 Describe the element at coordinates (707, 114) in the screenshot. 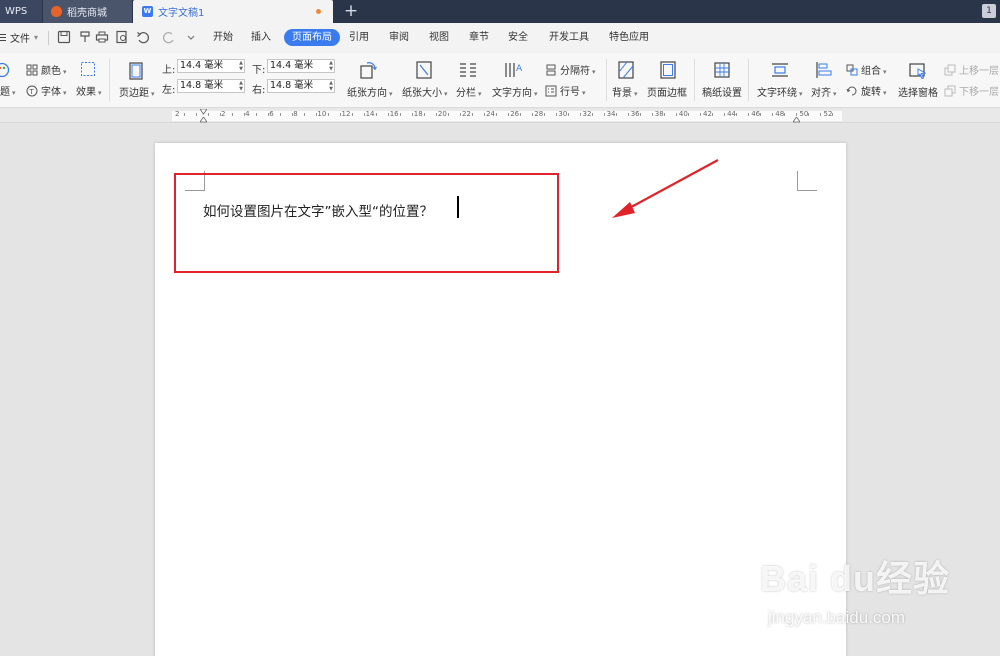

I see `ruler-number: 42` at that location.